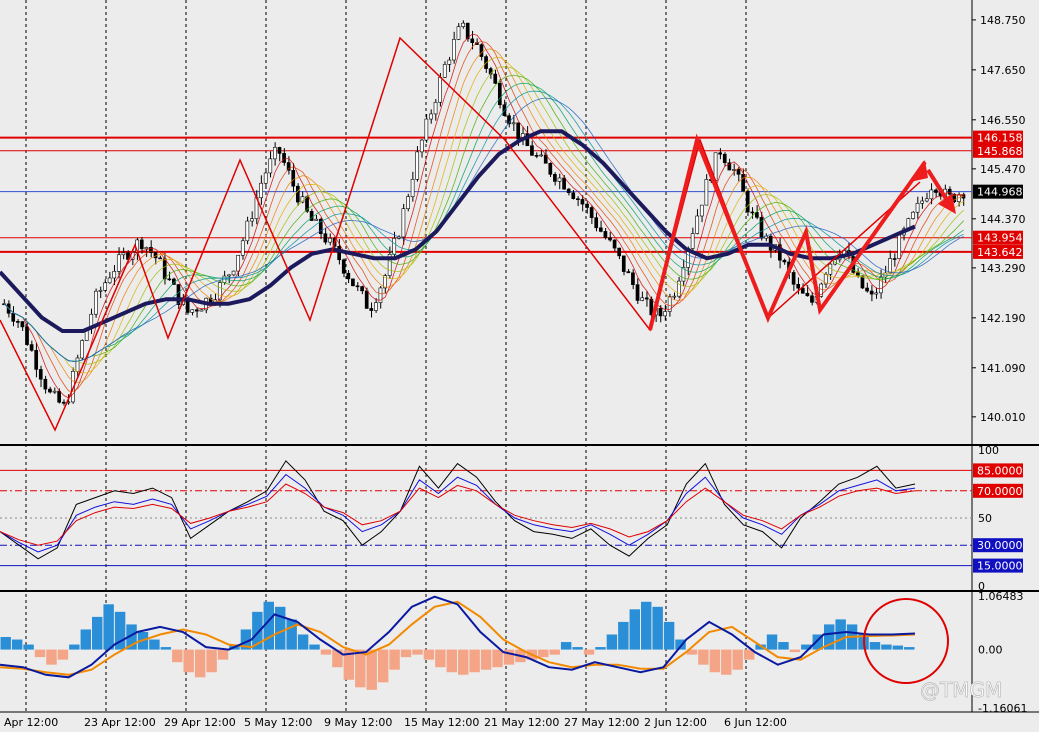 This screenshot has height=732, width=1039. What do you see at coordinates (985, 518) in the screenshot?
I see `oscillator-tick-label: 50` at bounding box center [985, 518].